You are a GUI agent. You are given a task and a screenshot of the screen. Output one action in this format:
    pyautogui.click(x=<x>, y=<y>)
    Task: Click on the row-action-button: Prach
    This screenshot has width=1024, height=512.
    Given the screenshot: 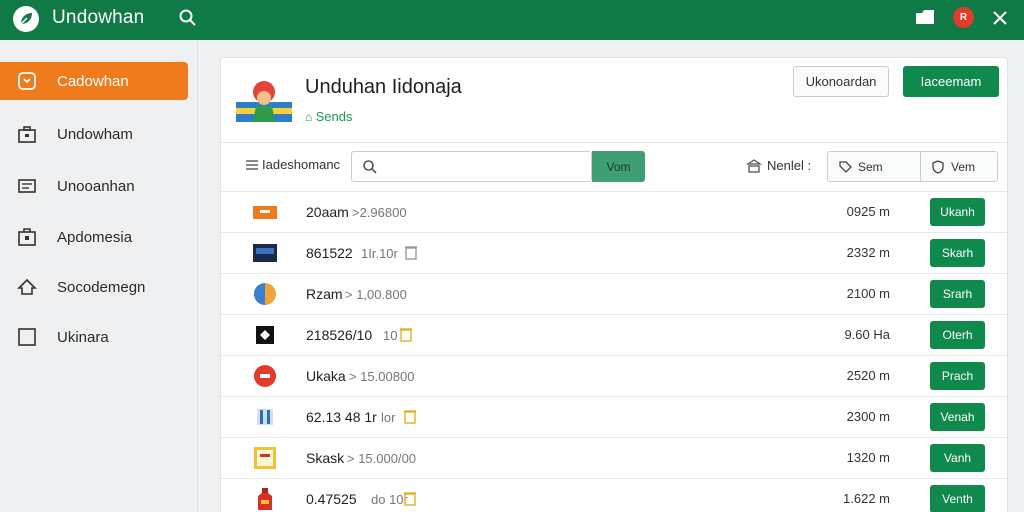 What is the action you would take?
    pyautogui.click(x=957, y=376)
    